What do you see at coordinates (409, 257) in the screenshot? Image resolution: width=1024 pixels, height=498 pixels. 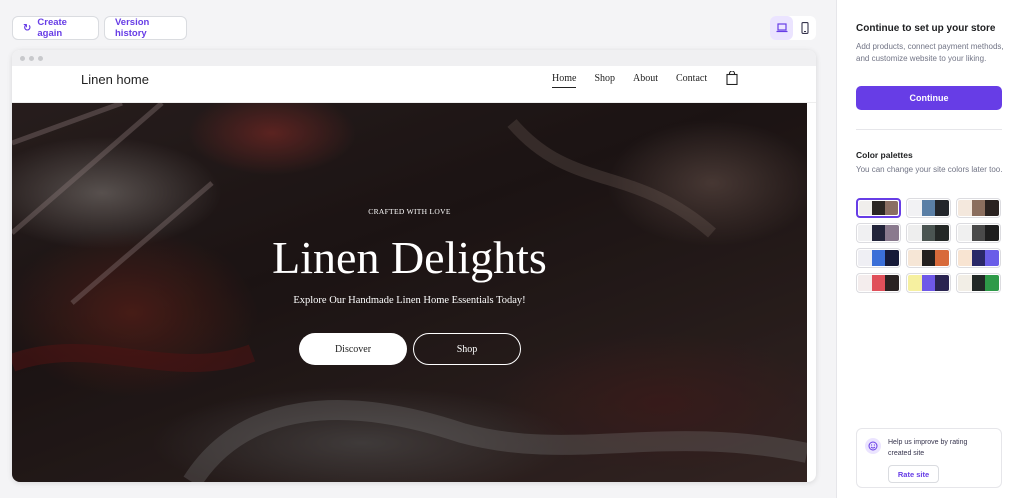 I see `hero-title: Linen Delights` at bounding box center [409, 257].